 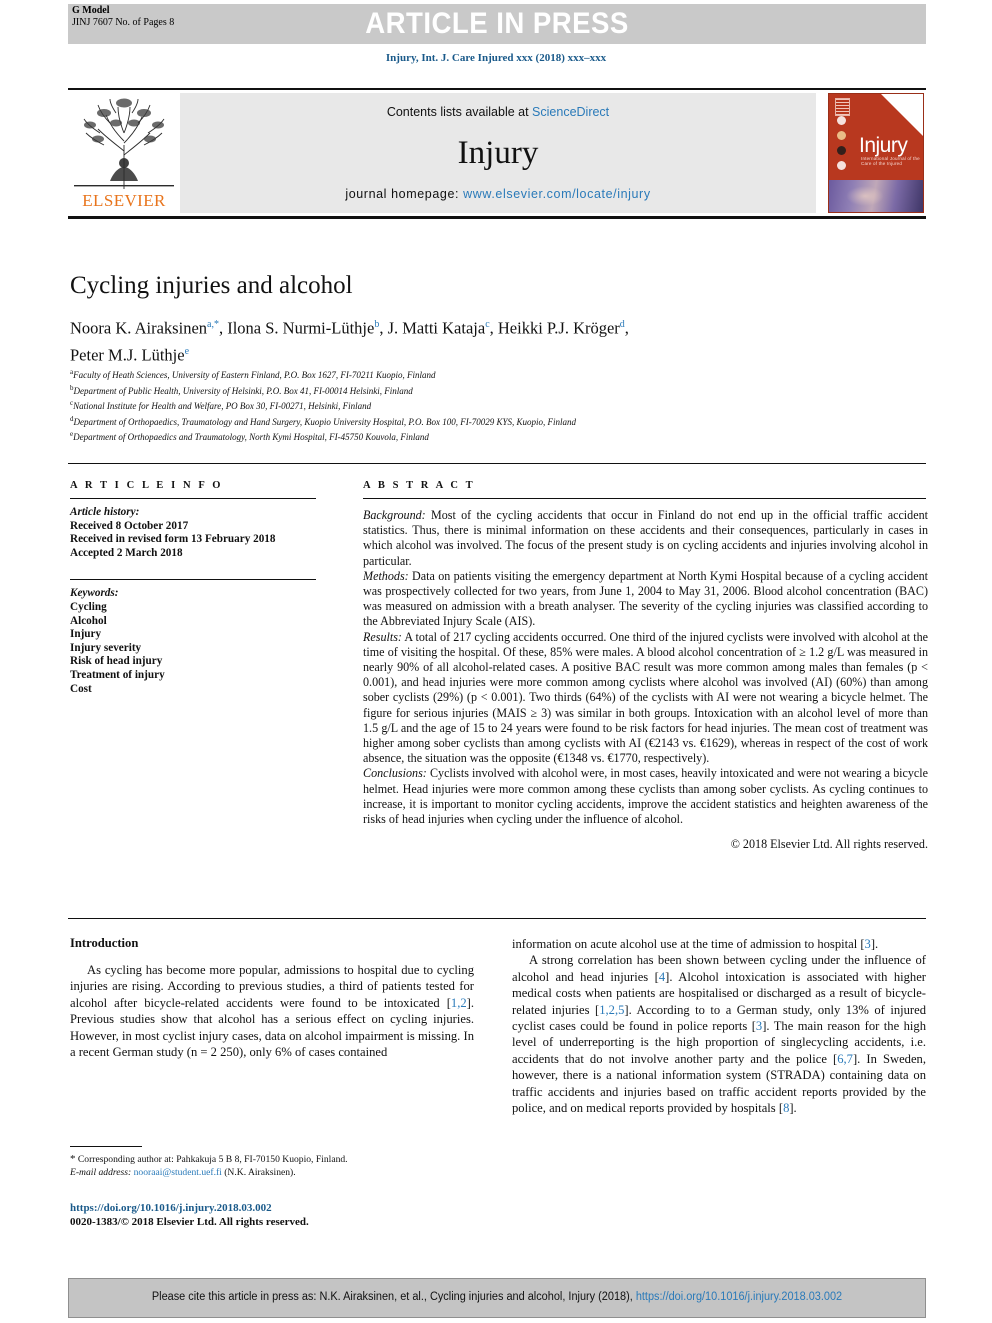 I want to click on keyword-item: Cycling, so click(x=88, y=606).